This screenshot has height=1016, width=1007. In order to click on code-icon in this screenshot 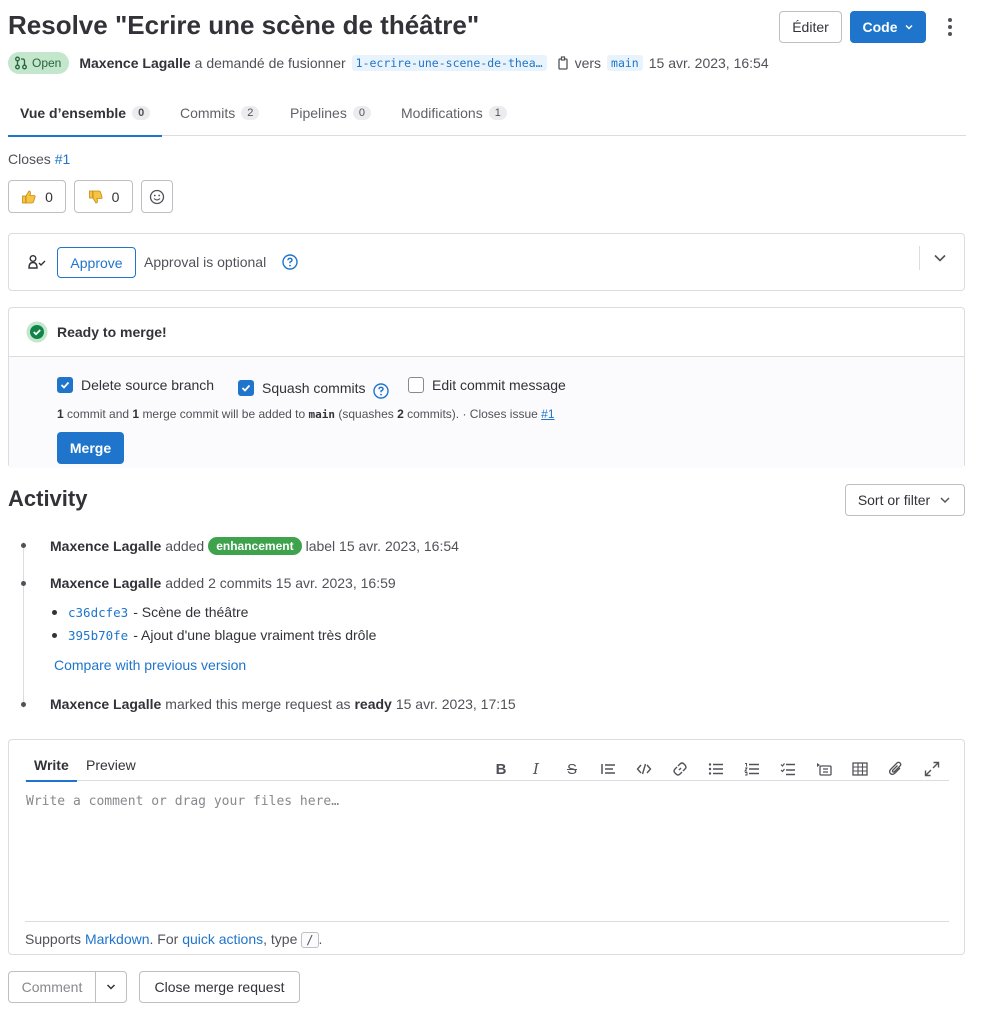, I will do `click(644, 769)`.